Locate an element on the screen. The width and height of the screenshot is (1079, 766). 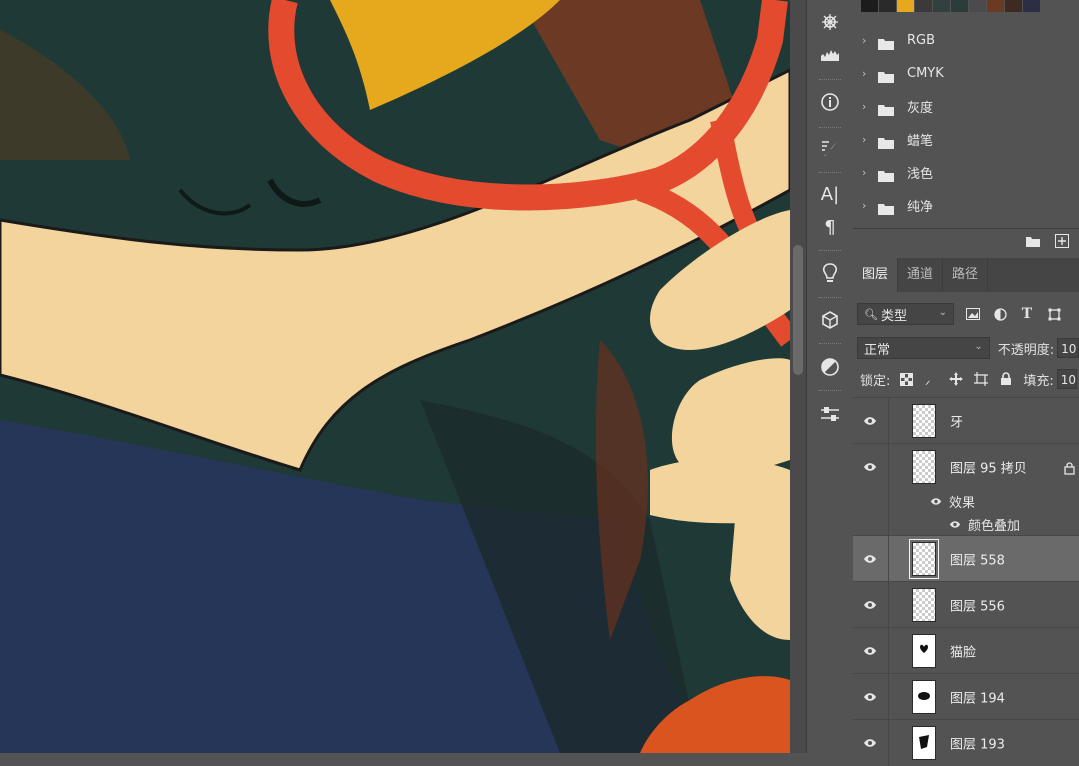
lock-transparent-pixels-icon is located at coordinates (906, 379).